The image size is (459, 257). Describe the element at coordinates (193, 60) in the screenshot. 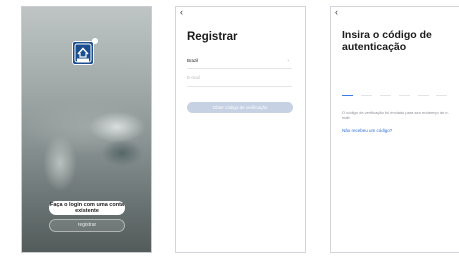

I see `country-value: Brazil` at that location.